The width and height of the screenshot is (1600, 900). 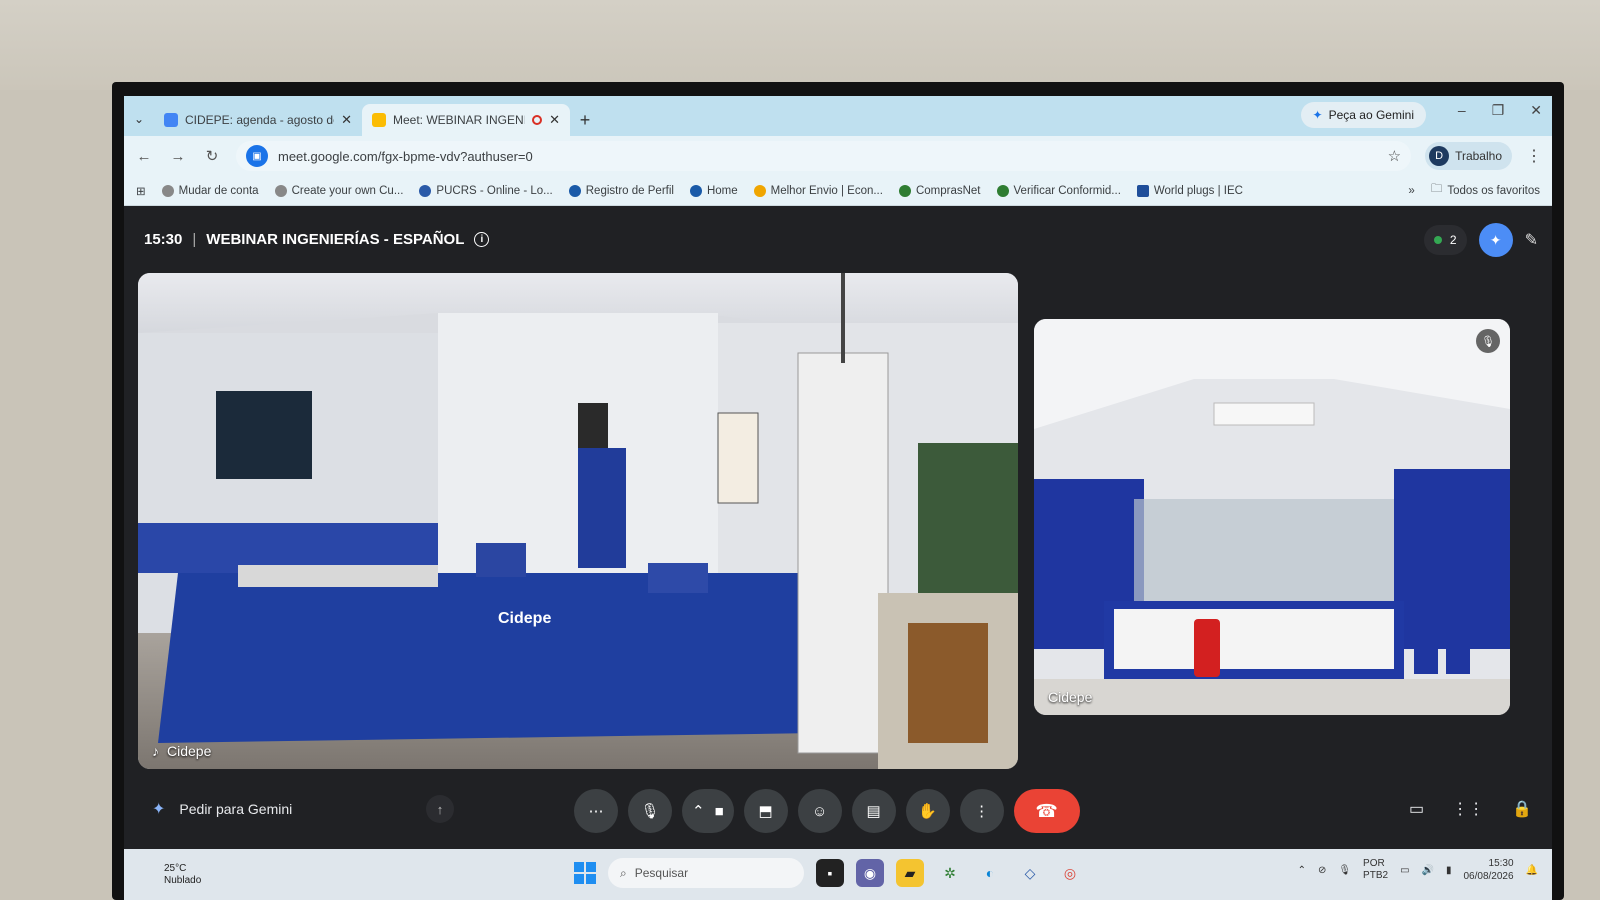 I want to click on teams-icon: ◉, so click(x=870, y=873).